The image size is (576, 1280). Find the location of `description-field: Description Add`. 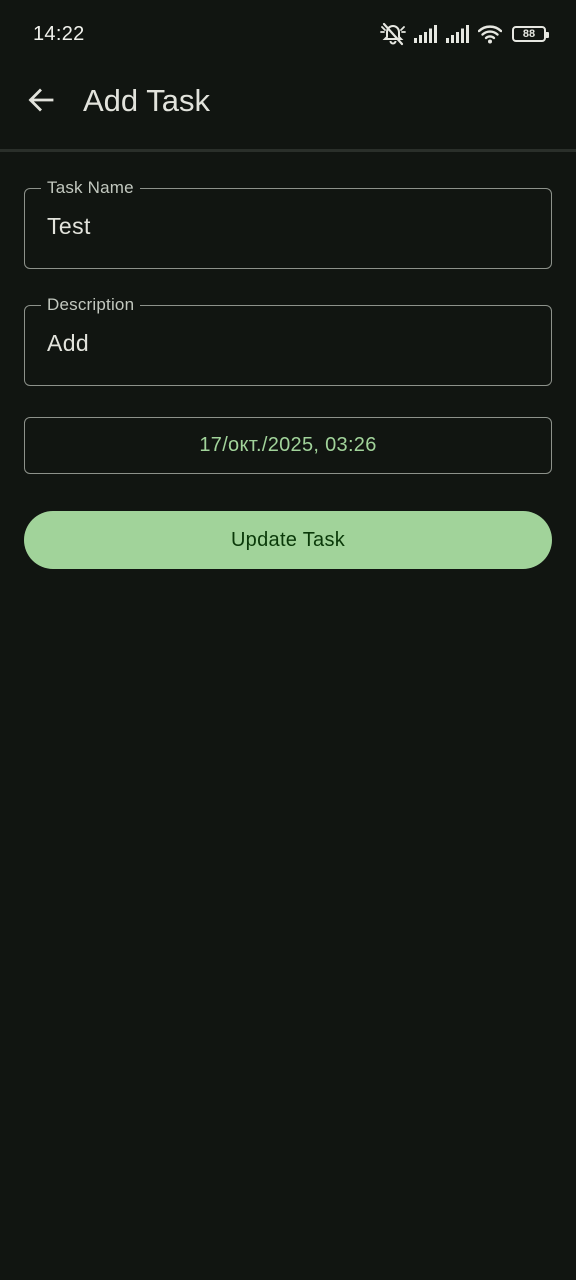

description-field: Description Add is located at coordinates (288, 340).